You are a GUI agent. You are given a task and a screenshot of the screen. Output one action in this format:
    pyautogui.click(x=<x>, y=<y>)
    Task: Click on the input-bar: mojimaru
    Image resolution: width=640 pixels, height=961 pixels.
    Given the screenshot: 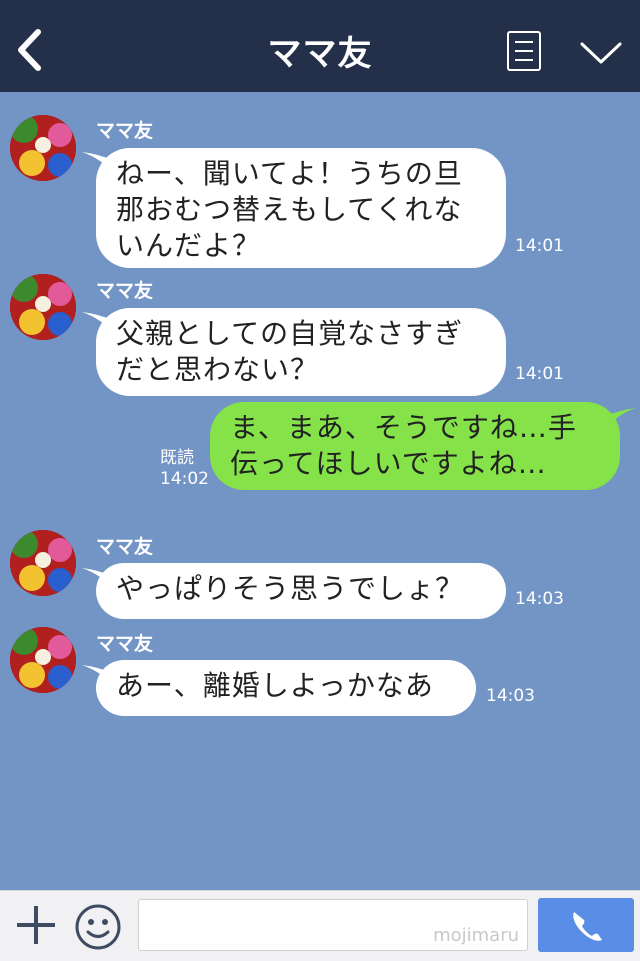 What is the action you would take?
    pyautogui.click(x=320, y=925)
    